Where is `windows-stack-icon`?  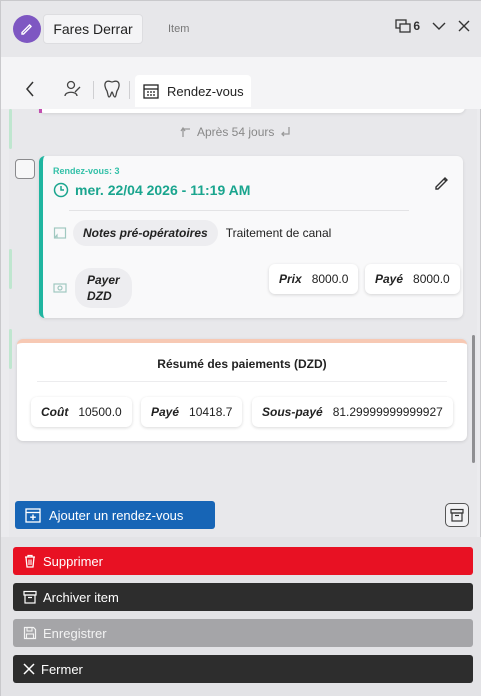
windows-stack-icon is located at coordinates (403, 26).